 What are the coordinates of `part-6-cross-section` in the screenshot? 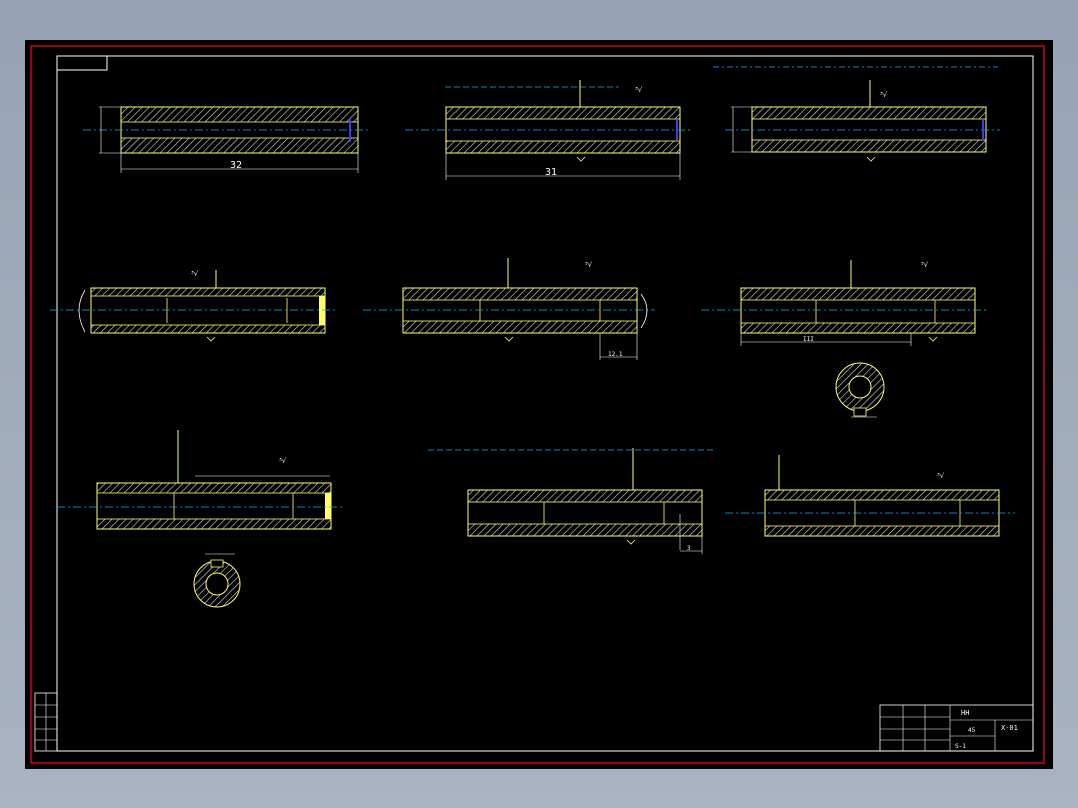 It's located at (860, 390).